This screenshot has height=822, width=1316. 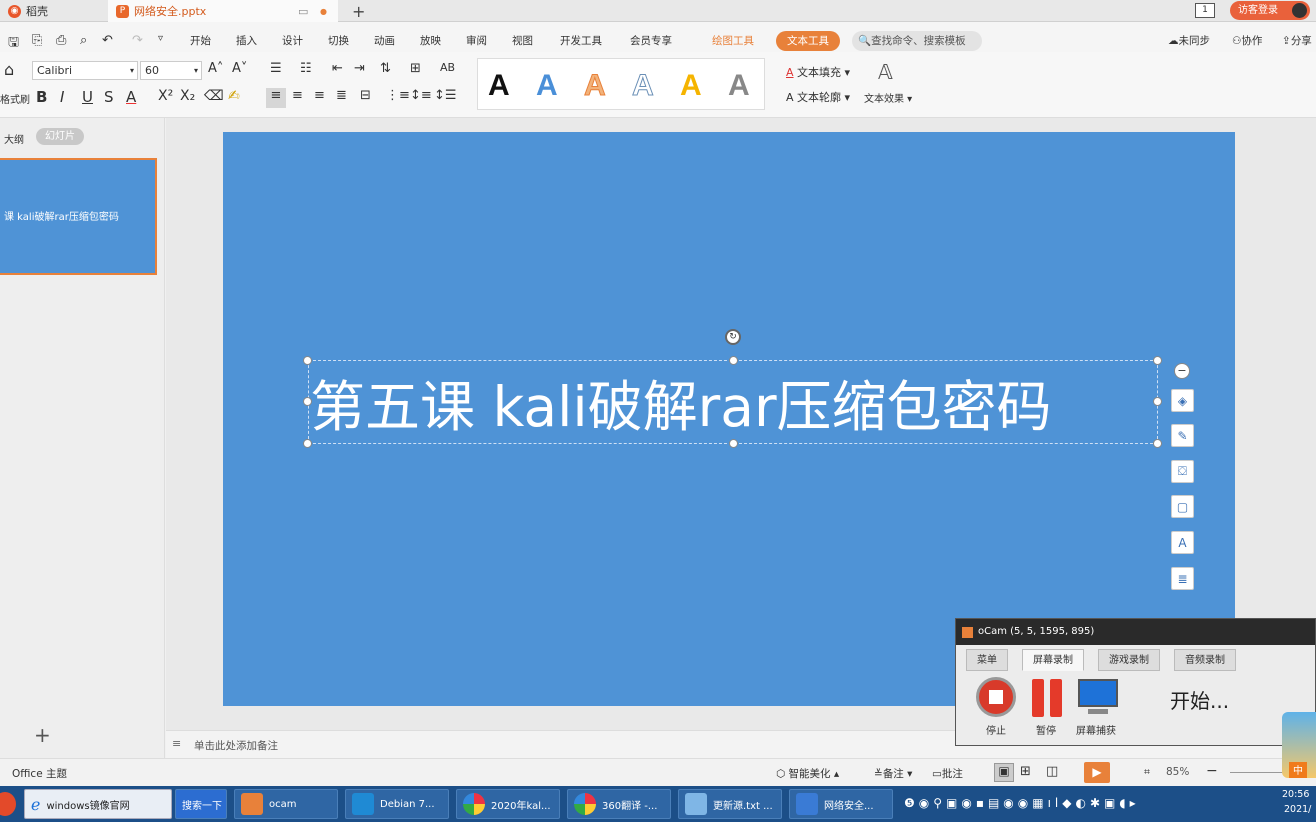 What do you see at coordinates (1053, 660) in the screenshot?
I see `ocam-tab-screen-record: 屏幕录制` at bounding box center [1053, 660].